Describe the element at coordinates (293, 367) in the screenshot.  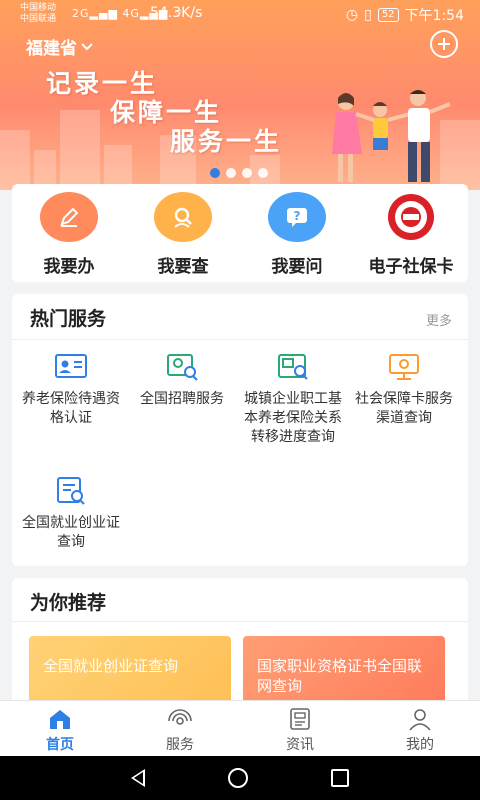
I see `transfer-query-icon` at that location.